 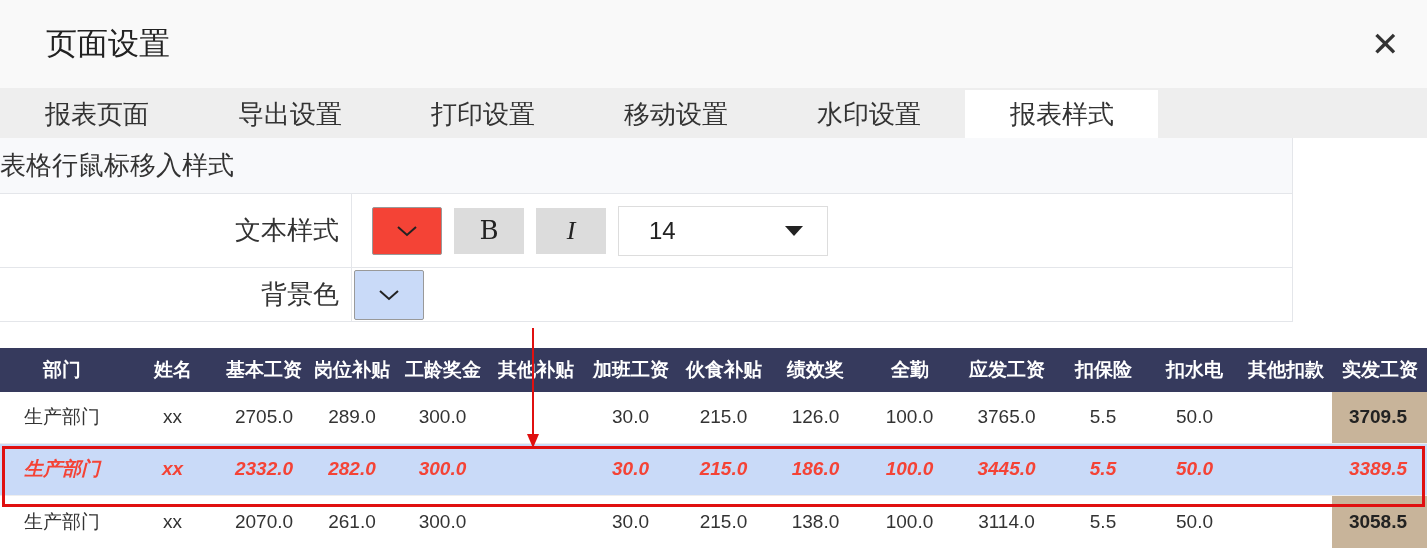 What do you see at coordinates (630, 369) in the screenshot?
I see `column-header: 加班工资` at bounding box center [630, 369].